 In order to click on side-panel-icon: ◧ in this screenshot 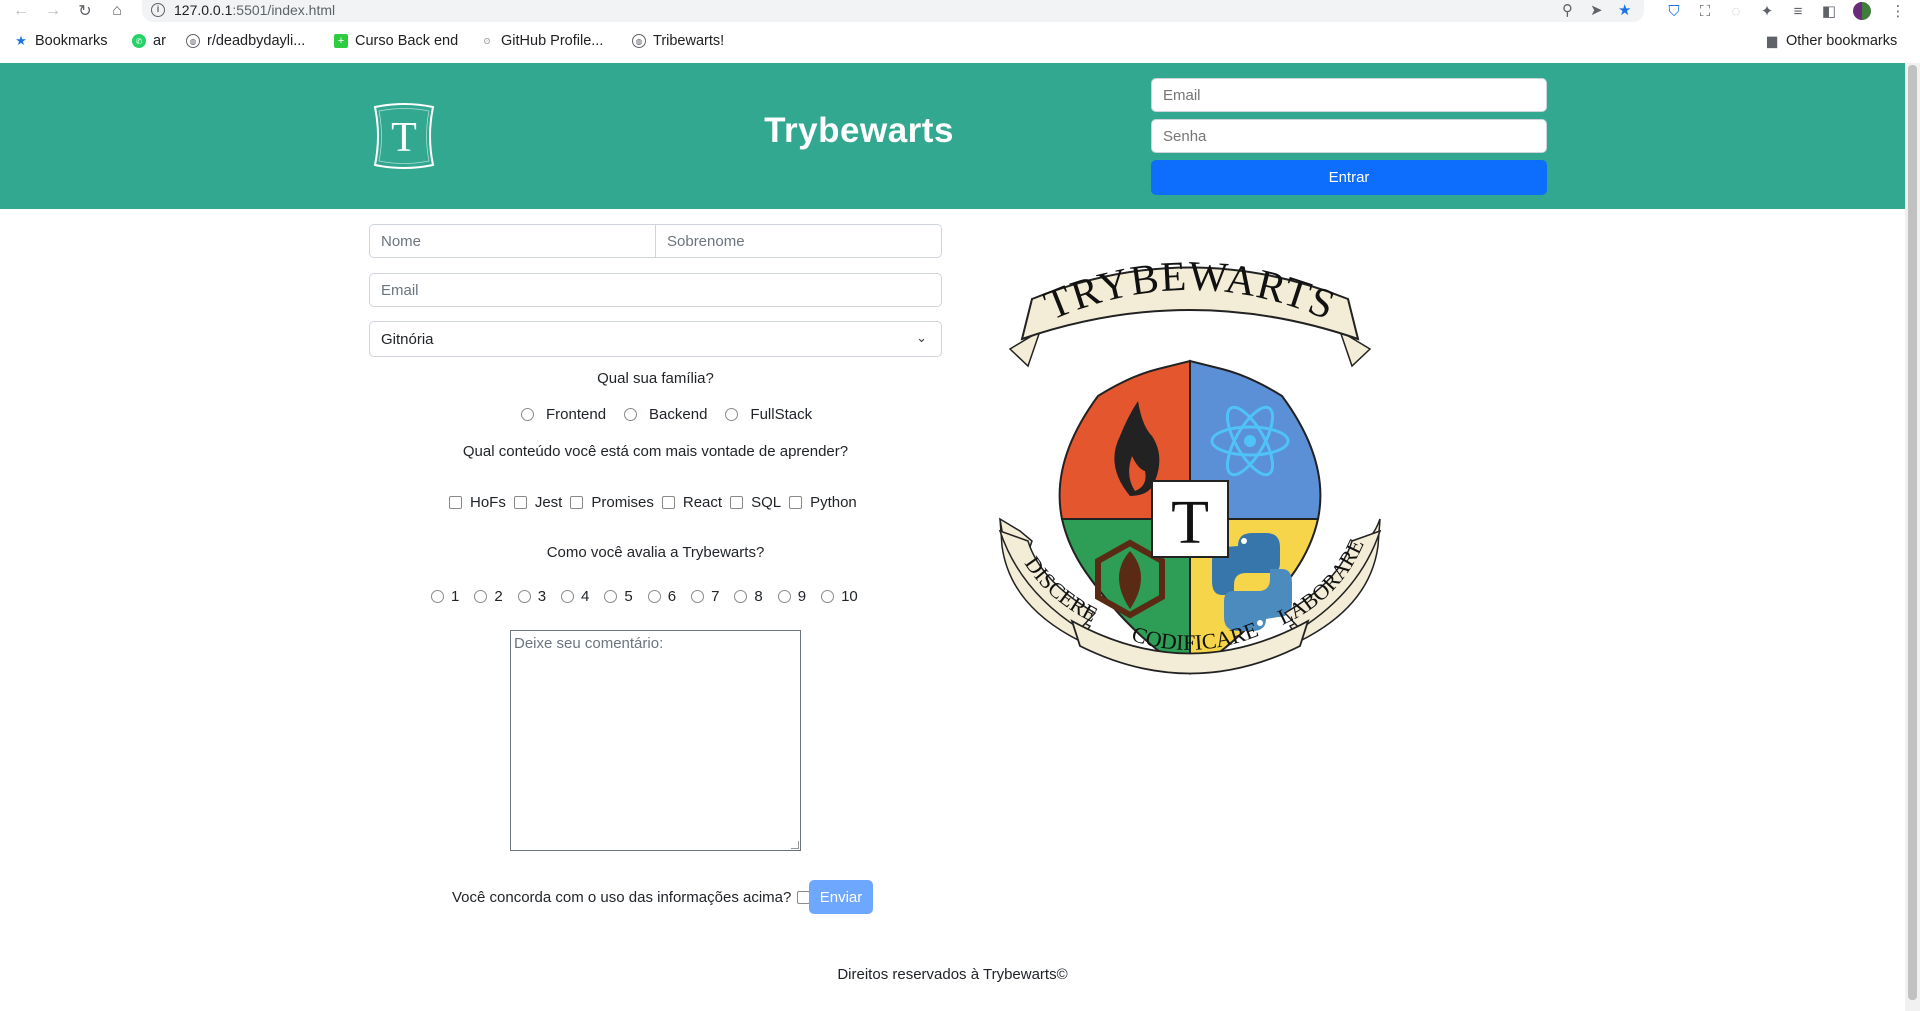, I will do `click(1829, 11)`.